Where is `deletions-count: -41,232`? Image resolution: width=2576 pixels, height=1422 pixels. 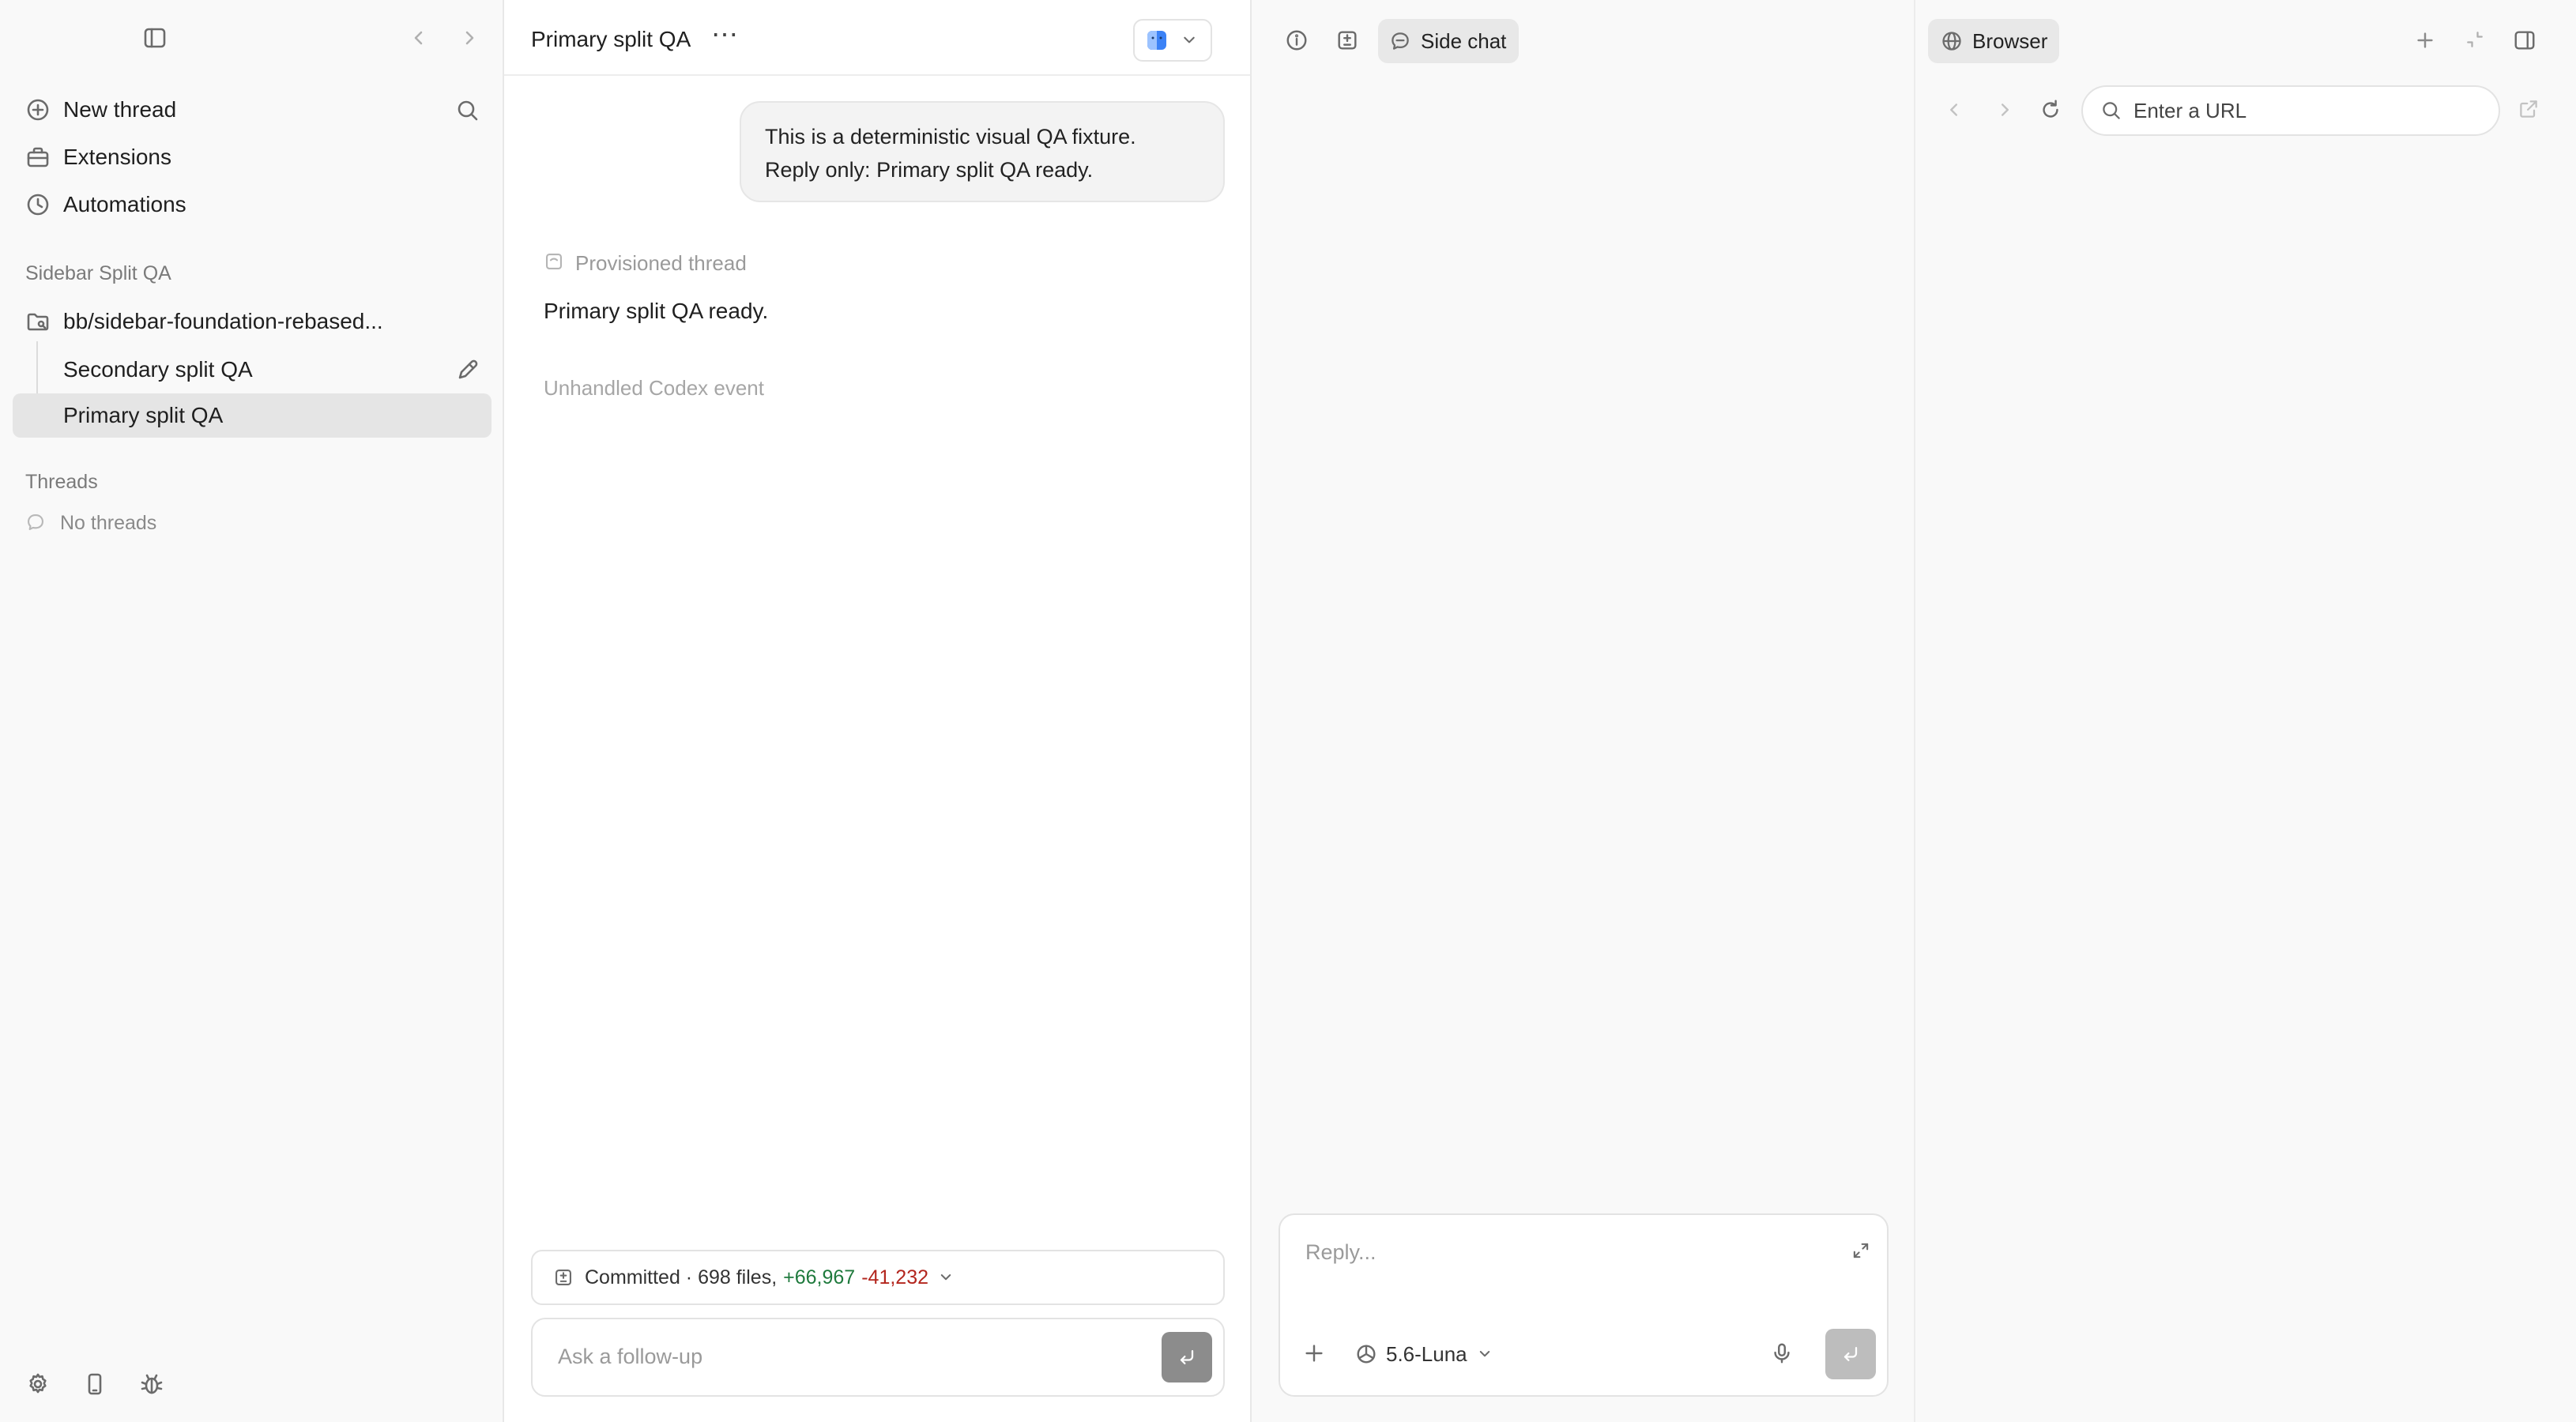
deletions-count: -41,232 is located at coordinates (895, 1277).